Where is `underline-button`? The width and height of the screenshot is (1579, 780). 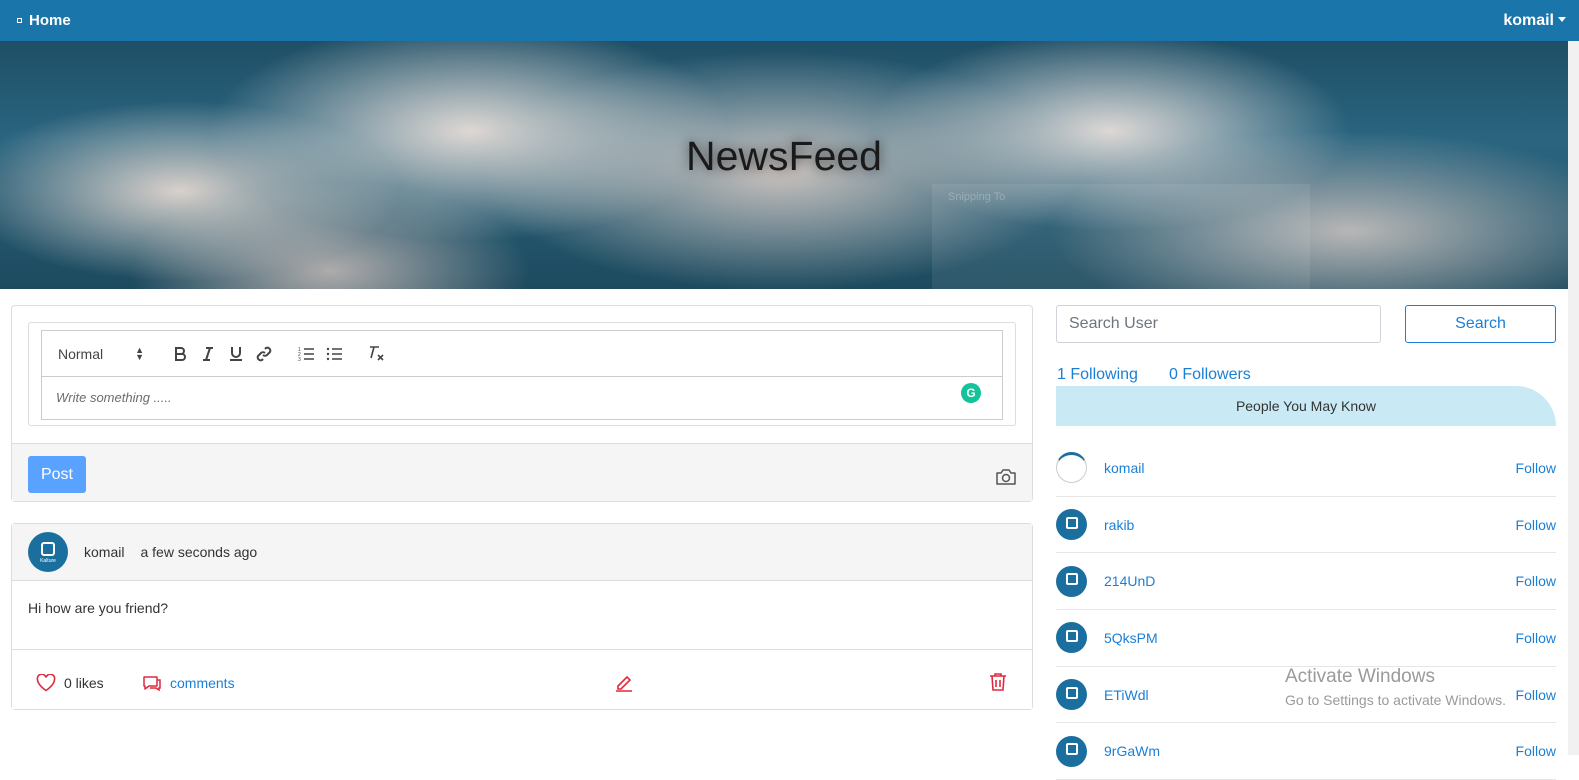
underline-button is located at coordinates (236, 354).